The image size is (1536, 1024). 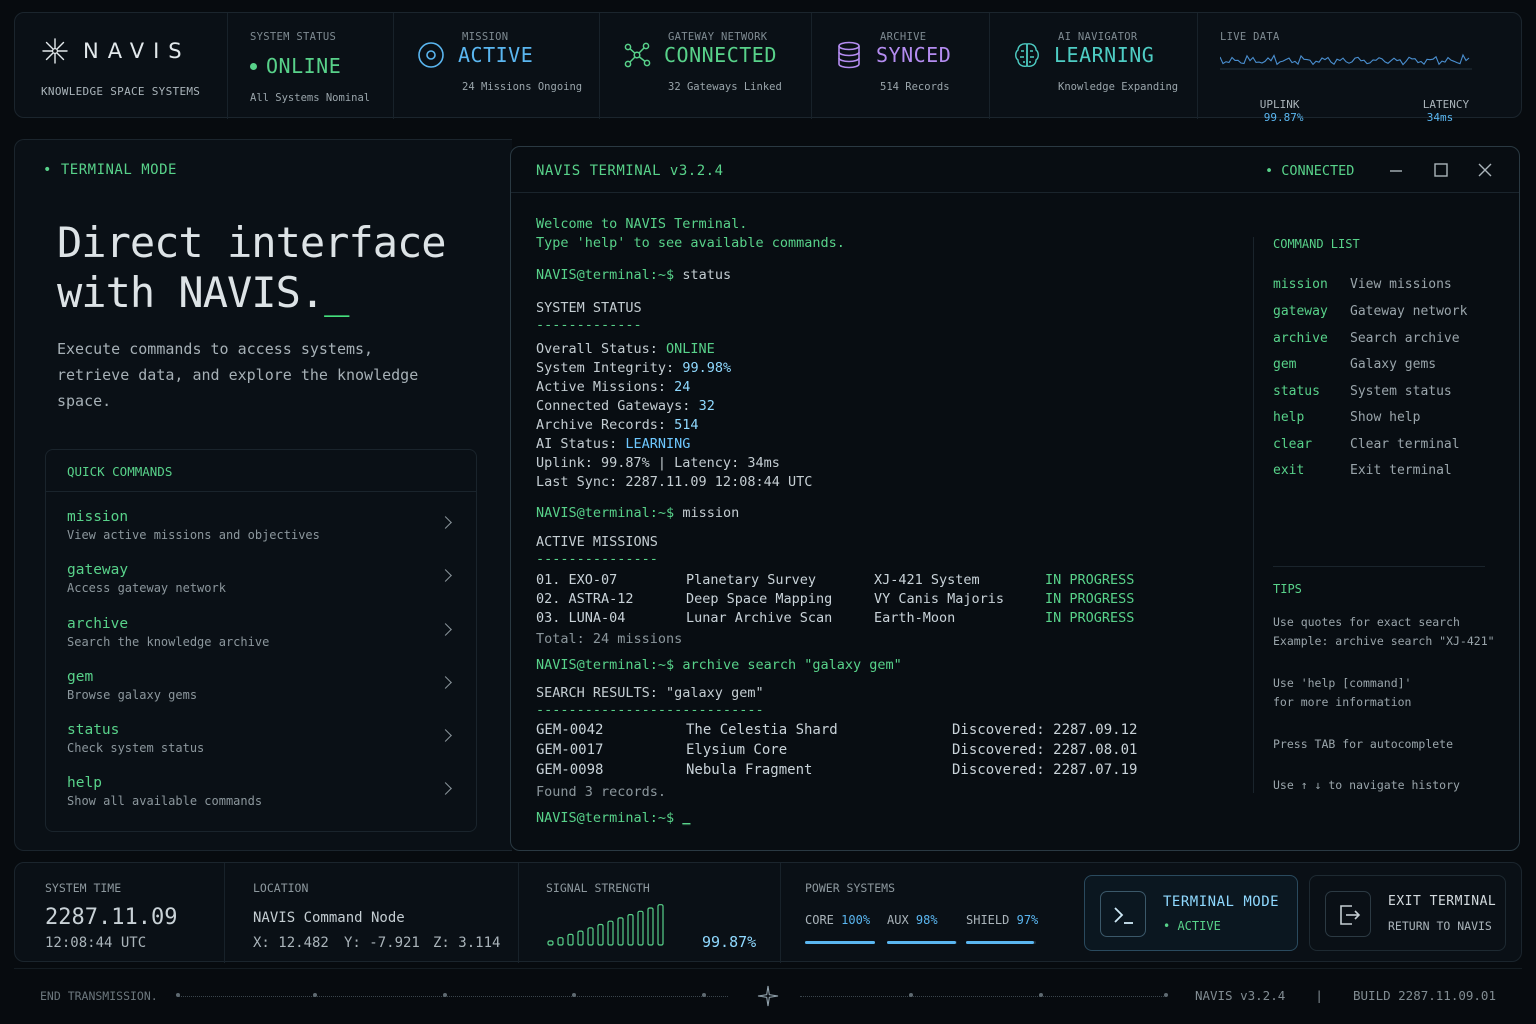 What do you see at coordinates (840, 942) in the screenshot?
I see `power-core-bar` at bounding box center [840, 942].